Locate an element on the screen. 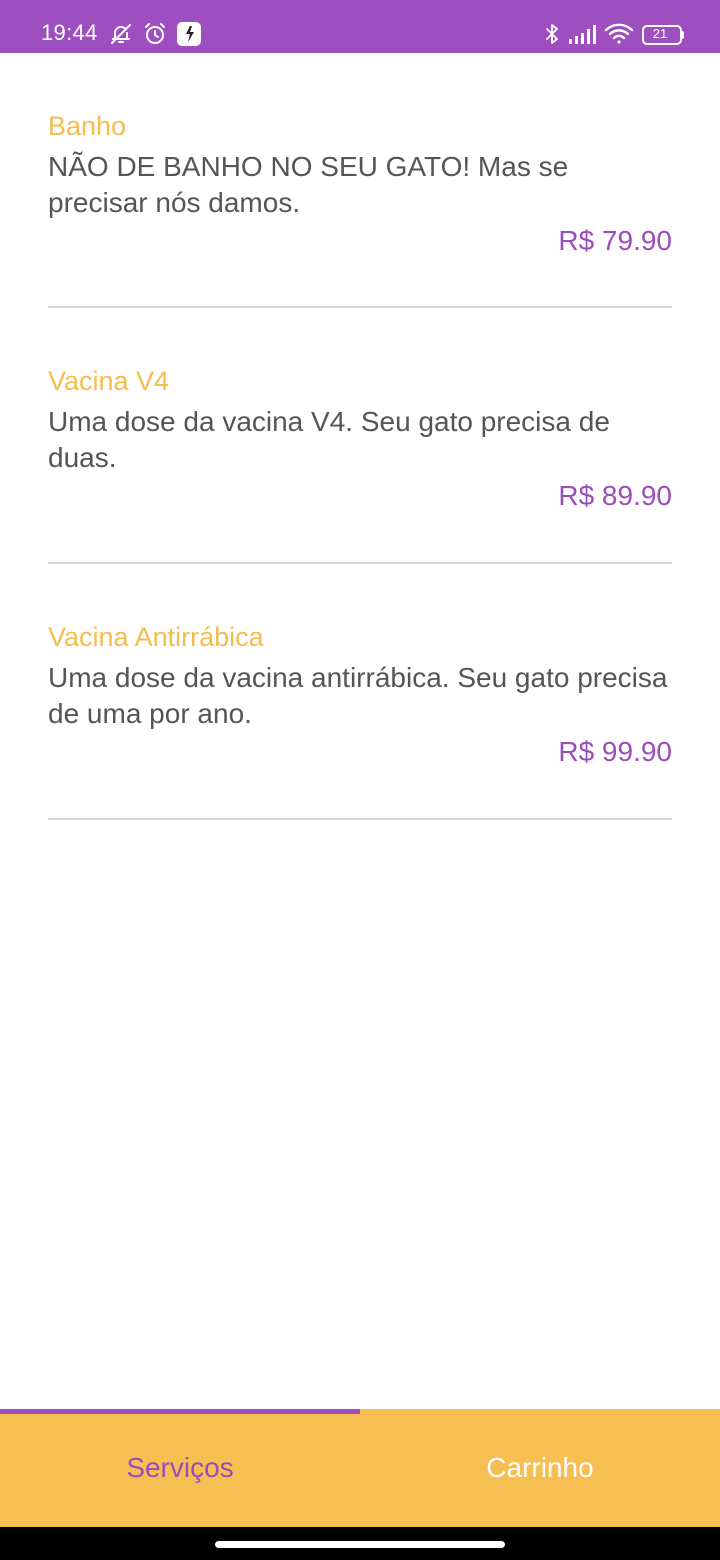 This screenshot has height=1560, width=720. tab-carrinho: Carrinho is located at coordinates (540, 1468).